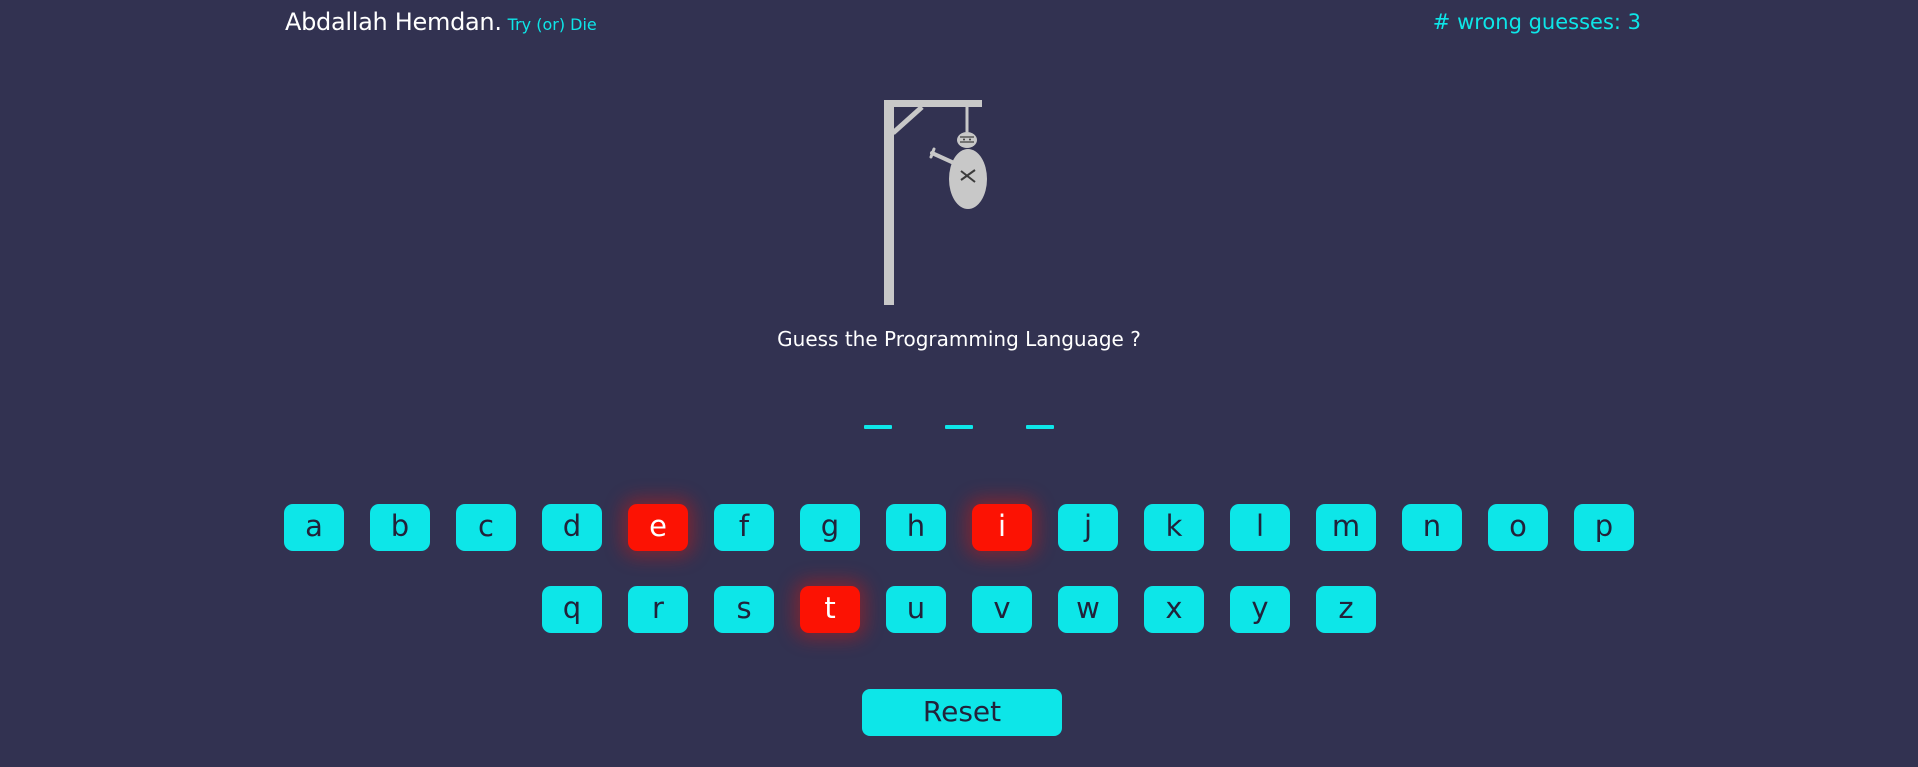  What do you see at coordinates (1432, 527) in the screenshot?
I see `key-n: n` at bounding box center [1432, 527].